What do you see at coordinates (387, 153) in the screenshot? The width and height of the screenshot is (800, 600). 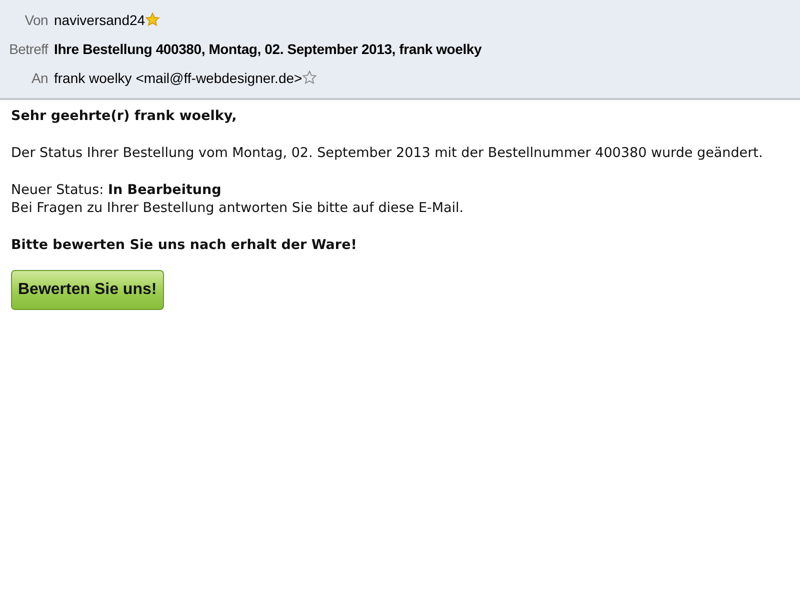 I see `body-text: Der Status Ihrer Bestellung vom Montag, 02. September 2013 mit der Bestellnummer 400380 wurde geändert.` at bounding box center [387, 153].